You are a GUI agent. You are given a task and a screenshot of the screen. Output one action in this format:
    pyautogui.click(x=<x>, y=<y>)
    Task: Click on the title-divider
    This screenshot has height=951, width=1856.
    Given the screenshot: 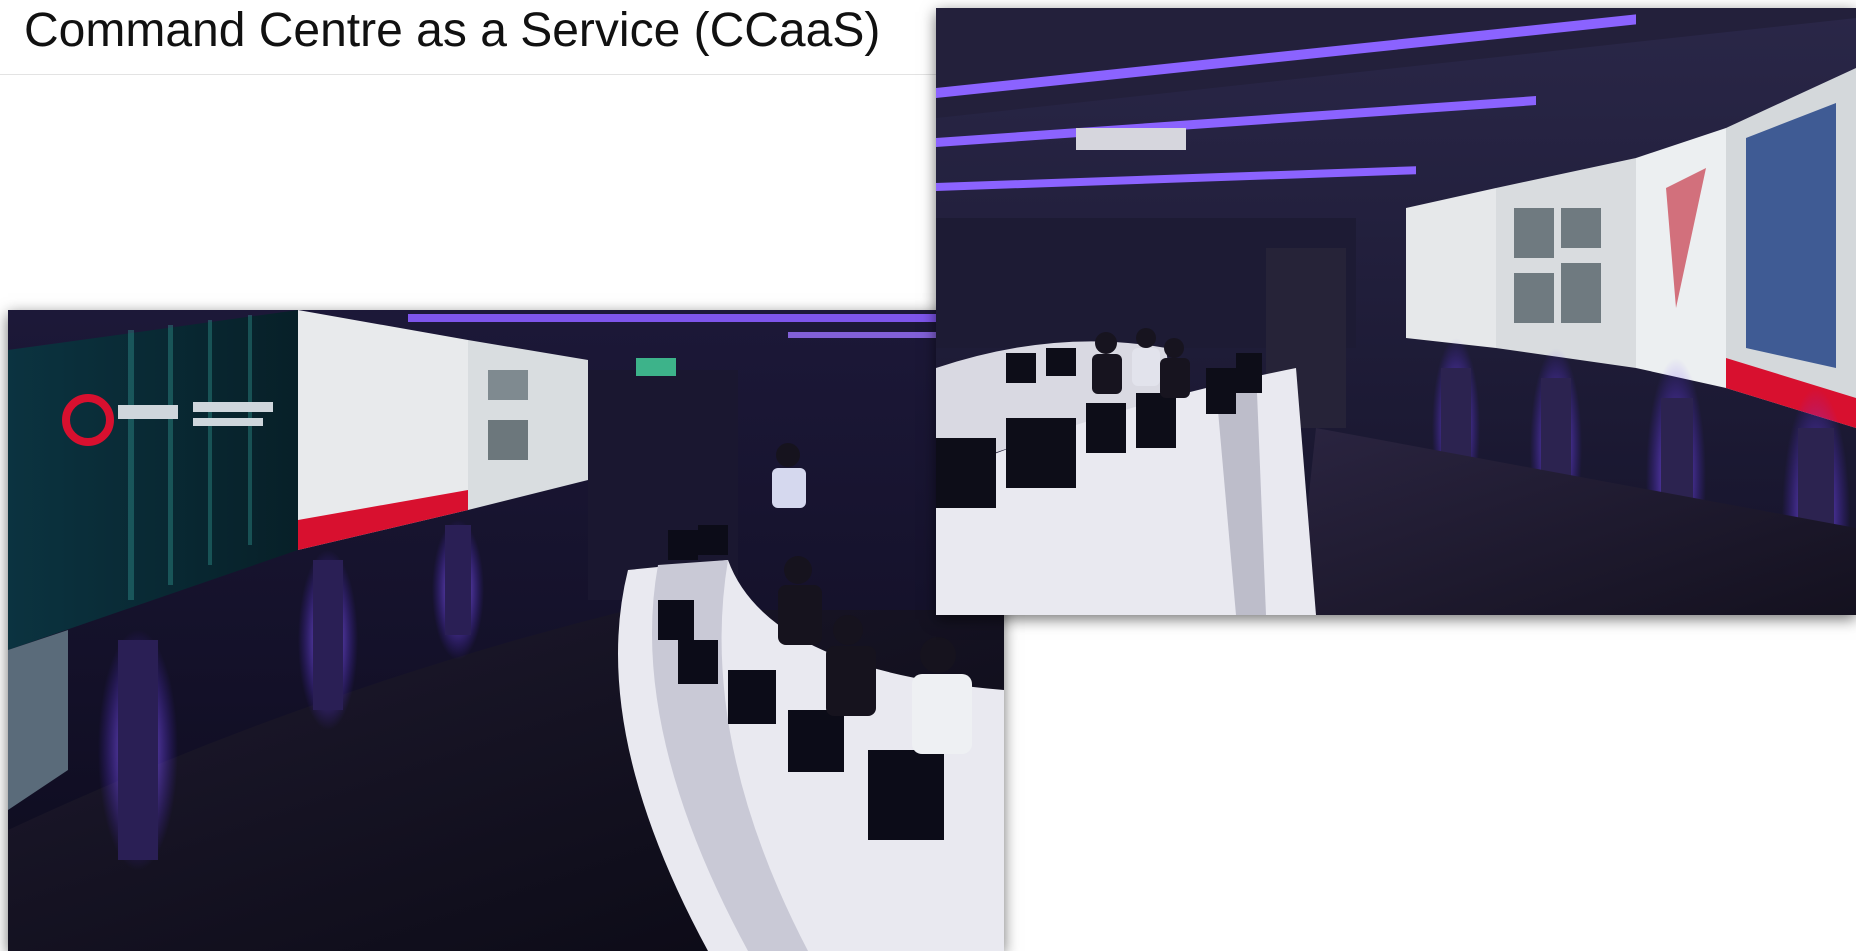 What is the action you would take?
    pyautogui.click(x=470, y=74)
    